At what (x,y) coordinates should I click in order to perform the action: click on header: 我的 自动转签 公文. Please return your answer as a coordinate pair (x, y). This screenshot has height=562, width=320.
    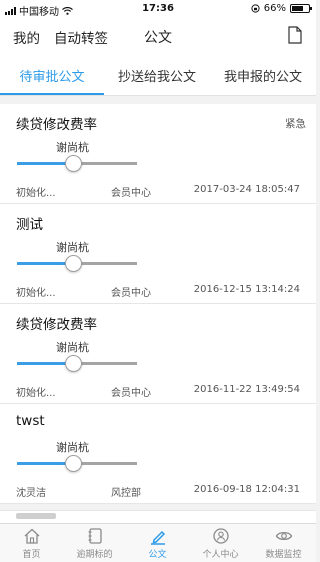
    Looking at the image, I should click on (158, 36).